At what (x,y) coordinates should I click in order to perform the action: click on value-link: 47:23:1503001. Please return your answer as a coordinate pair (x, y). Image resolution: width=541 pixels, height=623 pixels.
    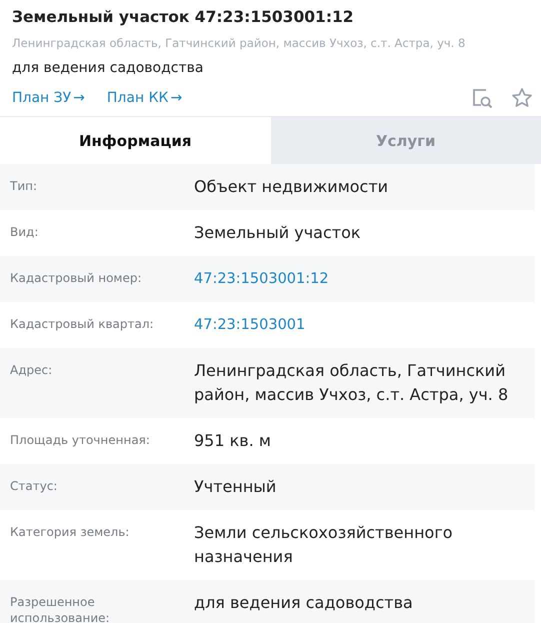
    Looking at the image, I should click on (250, 325).